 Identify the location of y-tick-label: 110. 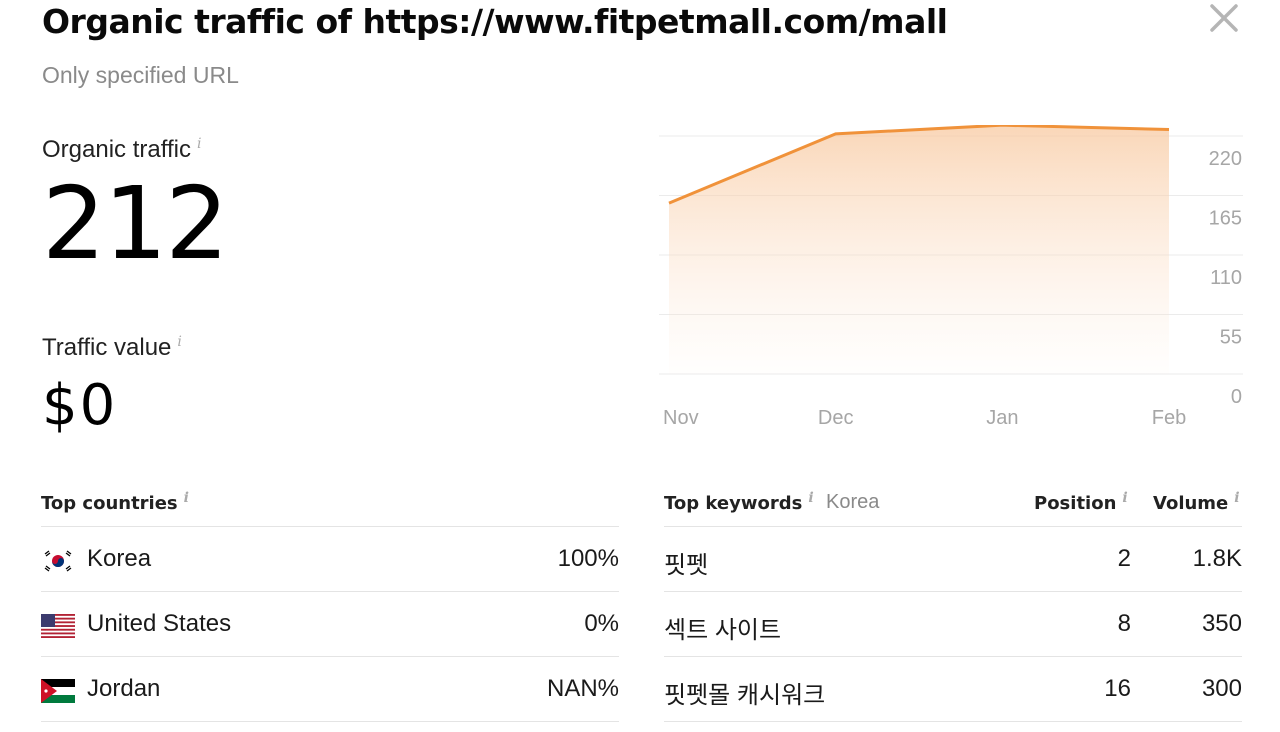
(1226, 278).